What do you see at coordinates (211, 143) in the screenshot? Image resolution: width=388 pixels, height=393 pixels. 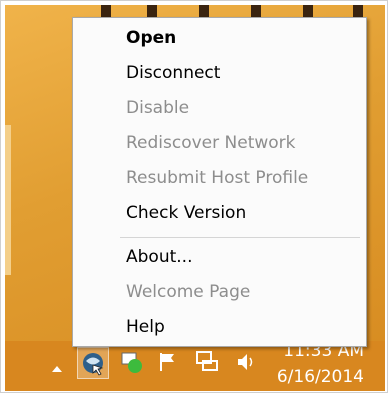 I see `menu-item-rediscover-network: Rediscover Network` at bounding box center [211, 143].